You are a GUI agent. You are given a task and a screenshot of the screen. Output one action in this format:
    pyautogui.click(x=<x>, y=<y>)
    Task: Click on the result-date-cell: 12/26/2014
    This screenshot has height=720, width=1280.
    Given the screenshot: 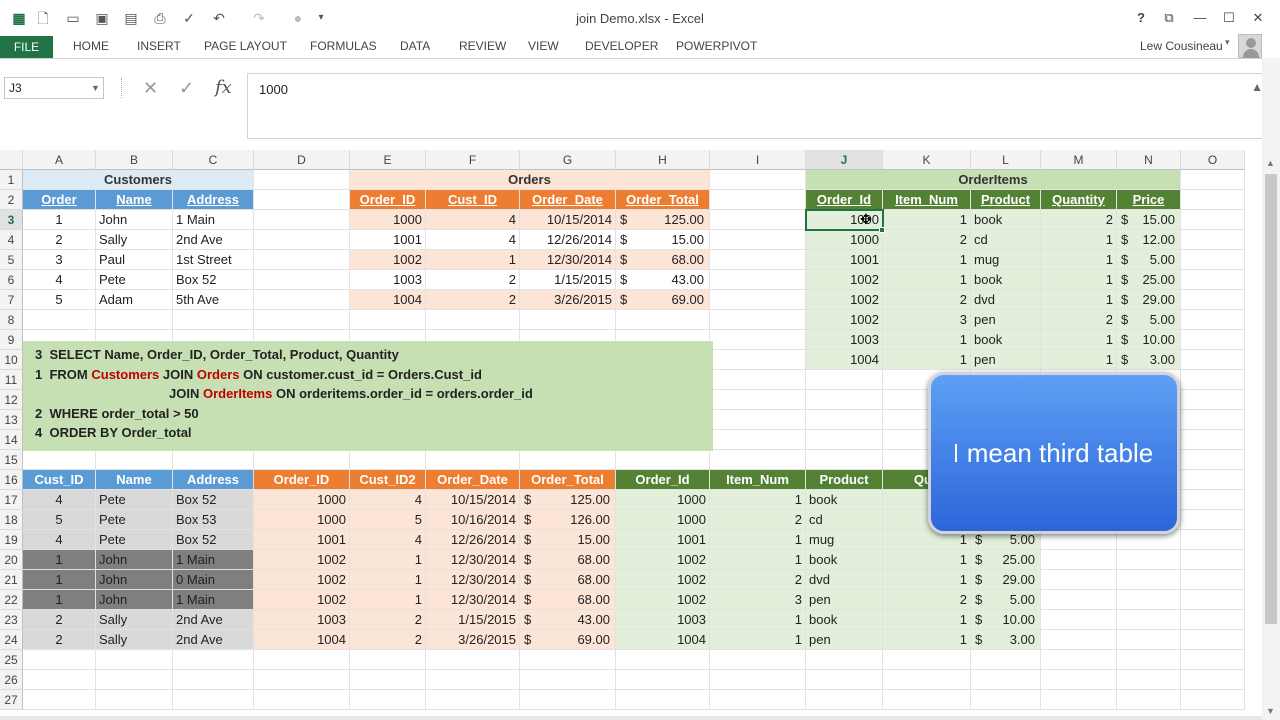 What is the action you would take?
    pyautogui.click(x=473, y=540)
    